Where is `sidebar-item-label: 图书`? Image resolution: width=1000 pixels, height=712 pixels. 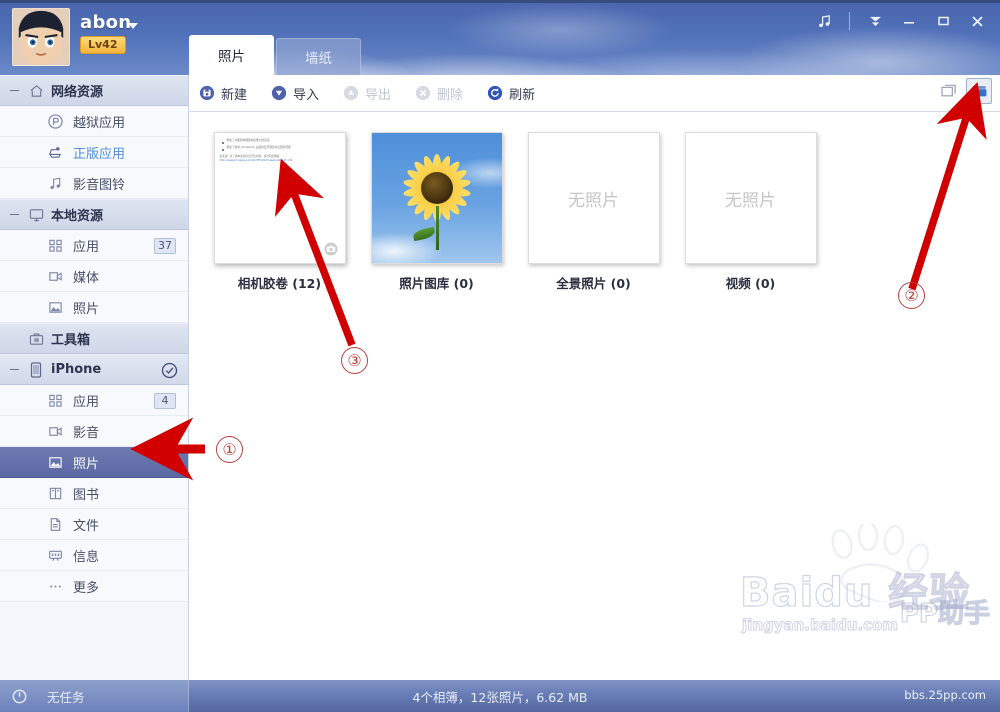
sidebar-item-label: 图书 is located at coordinates (86, 495).